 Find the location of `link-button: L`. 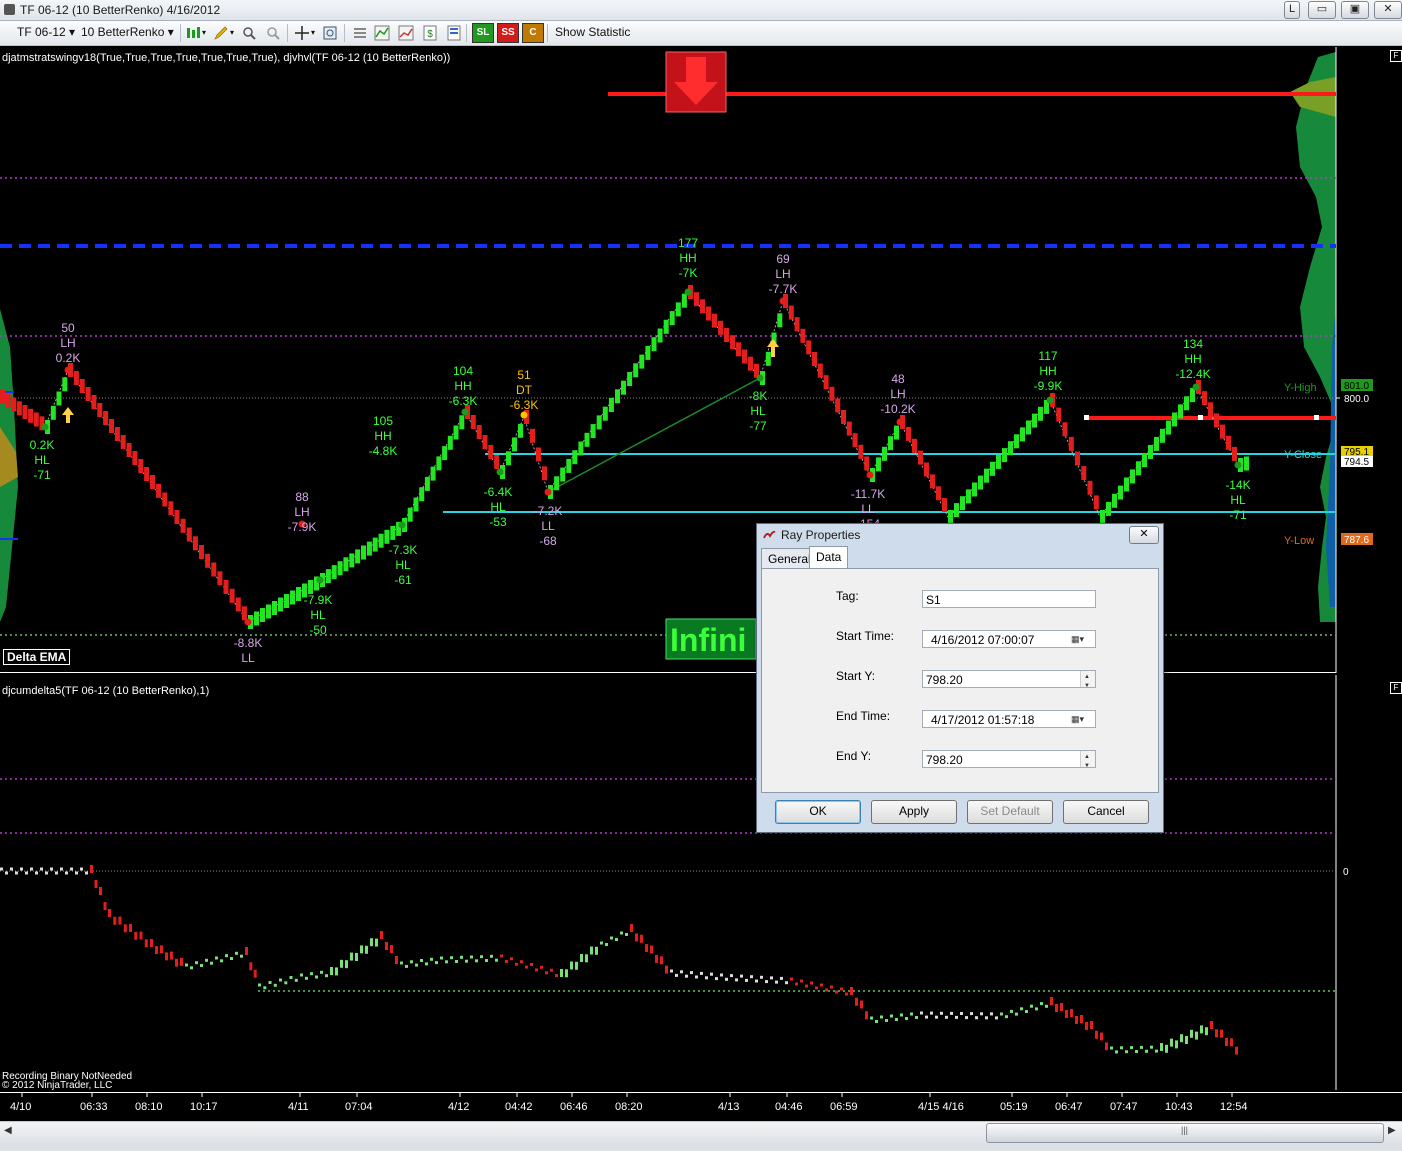

link-button: L is located at coordinates (1292, 10).